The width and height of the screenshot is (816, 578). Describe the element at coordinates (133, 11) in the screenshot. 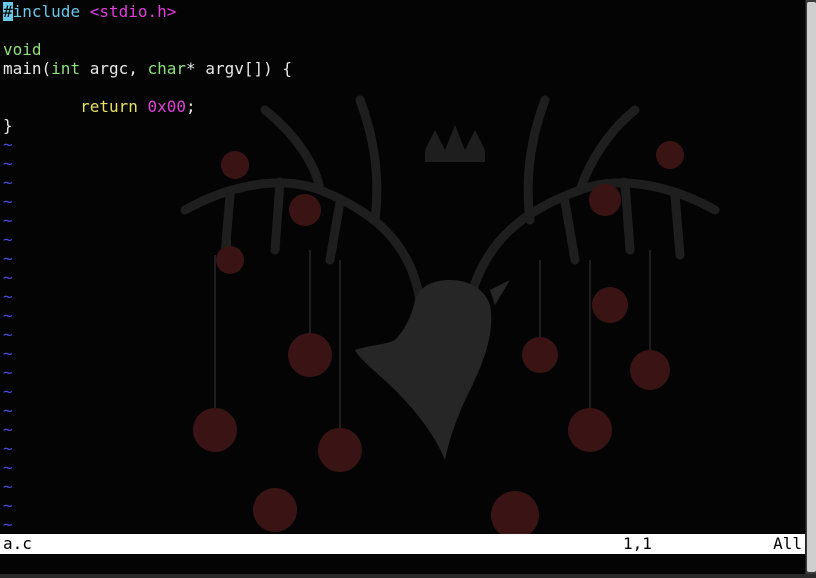

I see `include-header: <stdio.h>` at that location.